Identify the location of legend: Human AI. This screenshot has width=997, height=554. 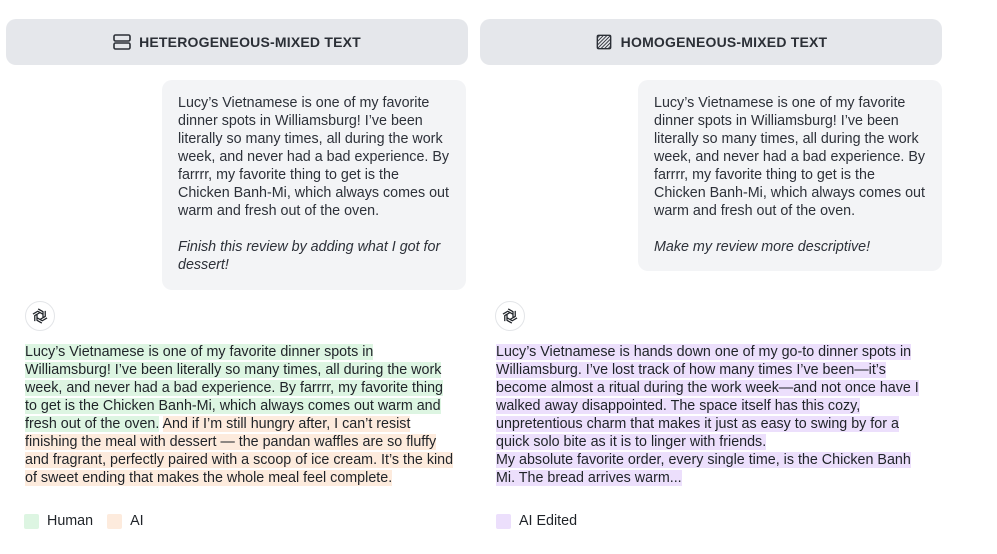
(91, 521).